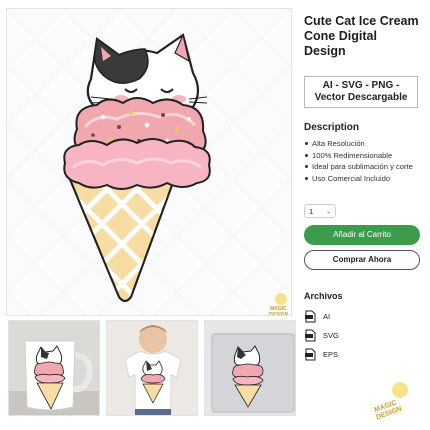 This screenshot has width=430, height=430. Describe the element at coordinates (317, 316) in the screenshot. I see `file-item-ai: AI` at that location.